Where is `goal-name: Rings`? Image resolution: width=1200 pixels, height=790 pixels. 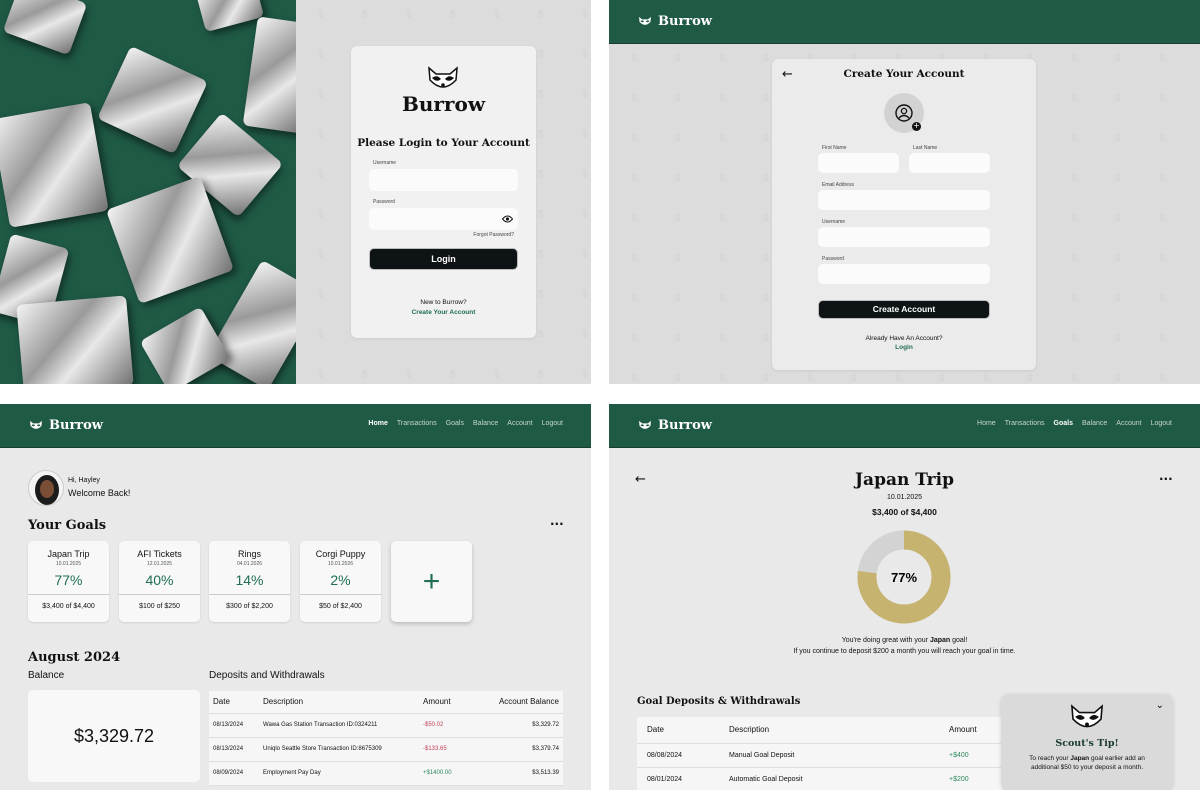
goal-name: Rings is located at coordinates (249, 554).